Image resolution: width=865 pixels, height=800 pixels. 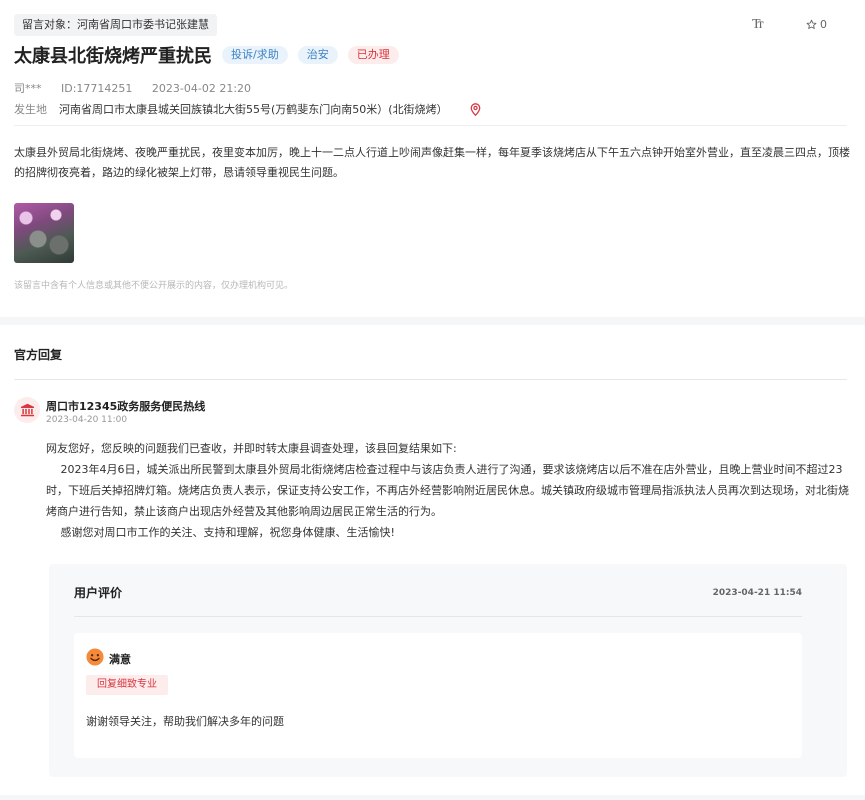 What do you see at coordinates (126, 406) in the screenshot?
I see `reply-org-name: 周口市12345政务服务便民热线` at bounding box center [126, 406].